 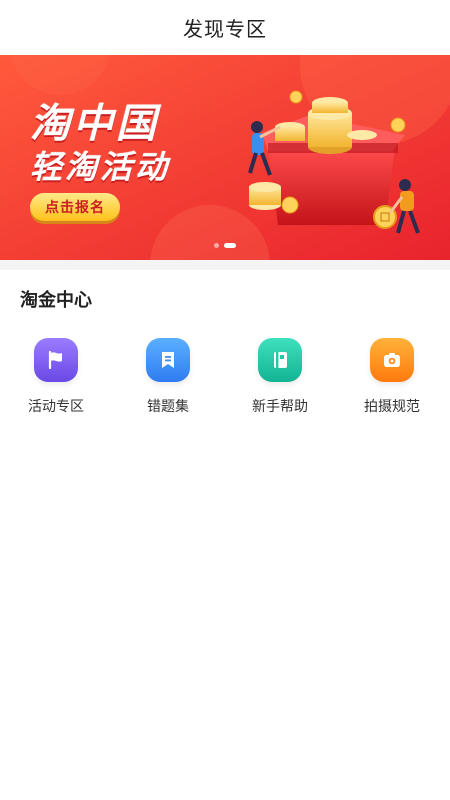 What do you see at coordinates (56, 300) in the screenshot?
I see `section-title: 淘金中心` at bounding box center [56, 300].